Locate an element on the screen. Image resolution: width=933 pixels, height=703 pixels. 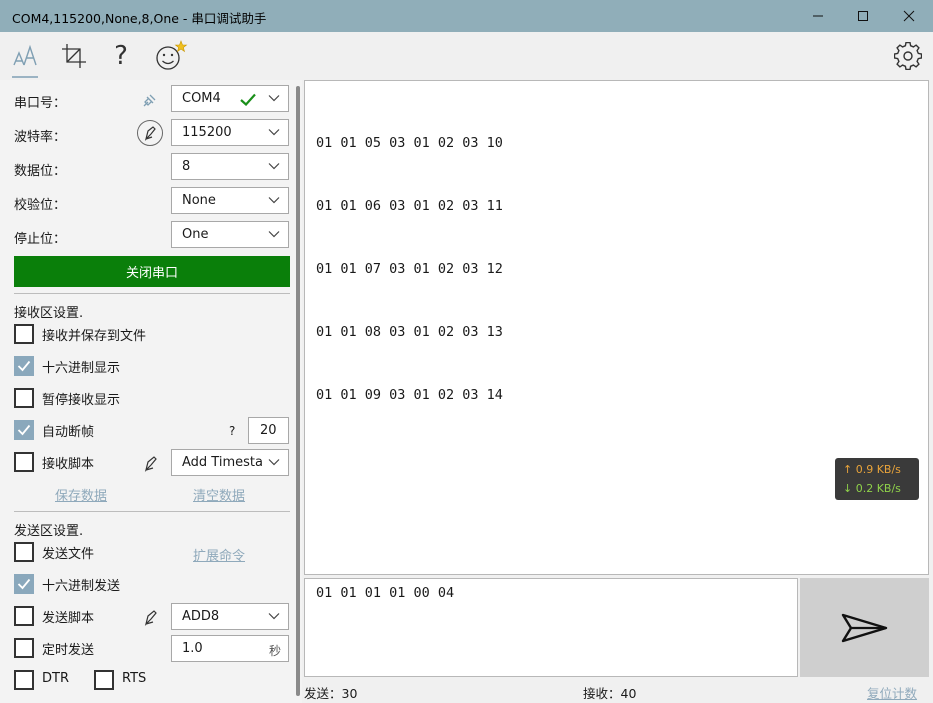
recv-script-select: Add Timestamp is located at coordinates (230, 462).